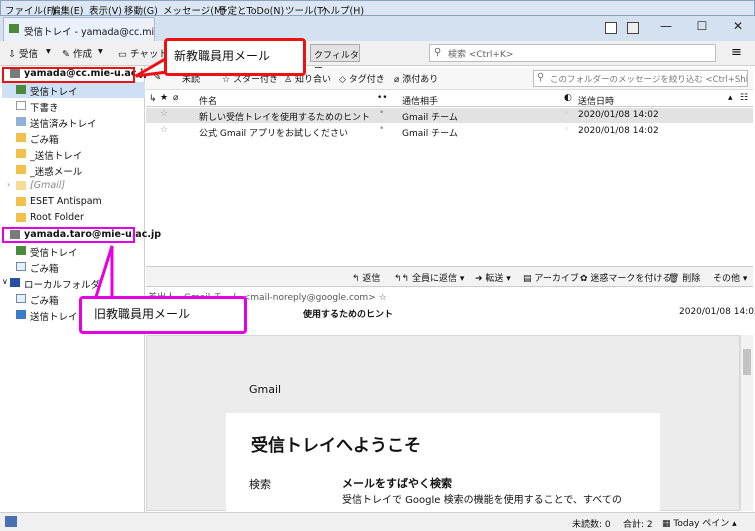  I want to click on callout-new-mail: 新教職員用メール, so click(235, 57).